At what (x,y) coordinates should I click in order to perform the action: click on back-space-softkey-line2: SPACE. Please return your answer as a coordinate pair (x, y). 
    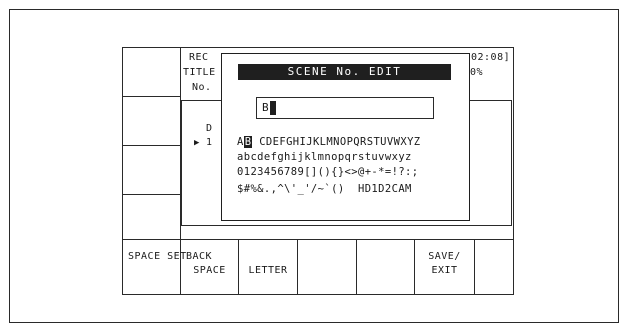
    Looking at the image, I should click on (209, 271).